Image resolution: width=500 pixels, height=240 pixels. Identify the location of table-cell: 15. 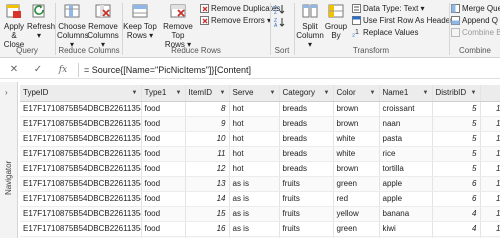
(207, 214).